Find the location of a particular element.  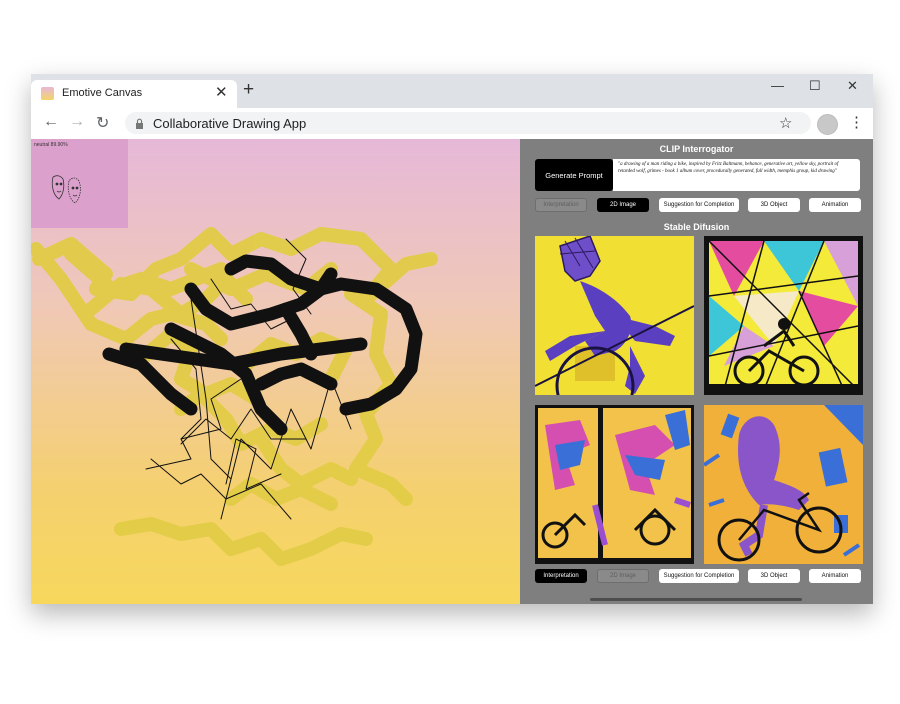

browser-toolbar: ← → ↻ Collaborative Drawing App ☆ ⋮ is located at coordinates (452, 124).